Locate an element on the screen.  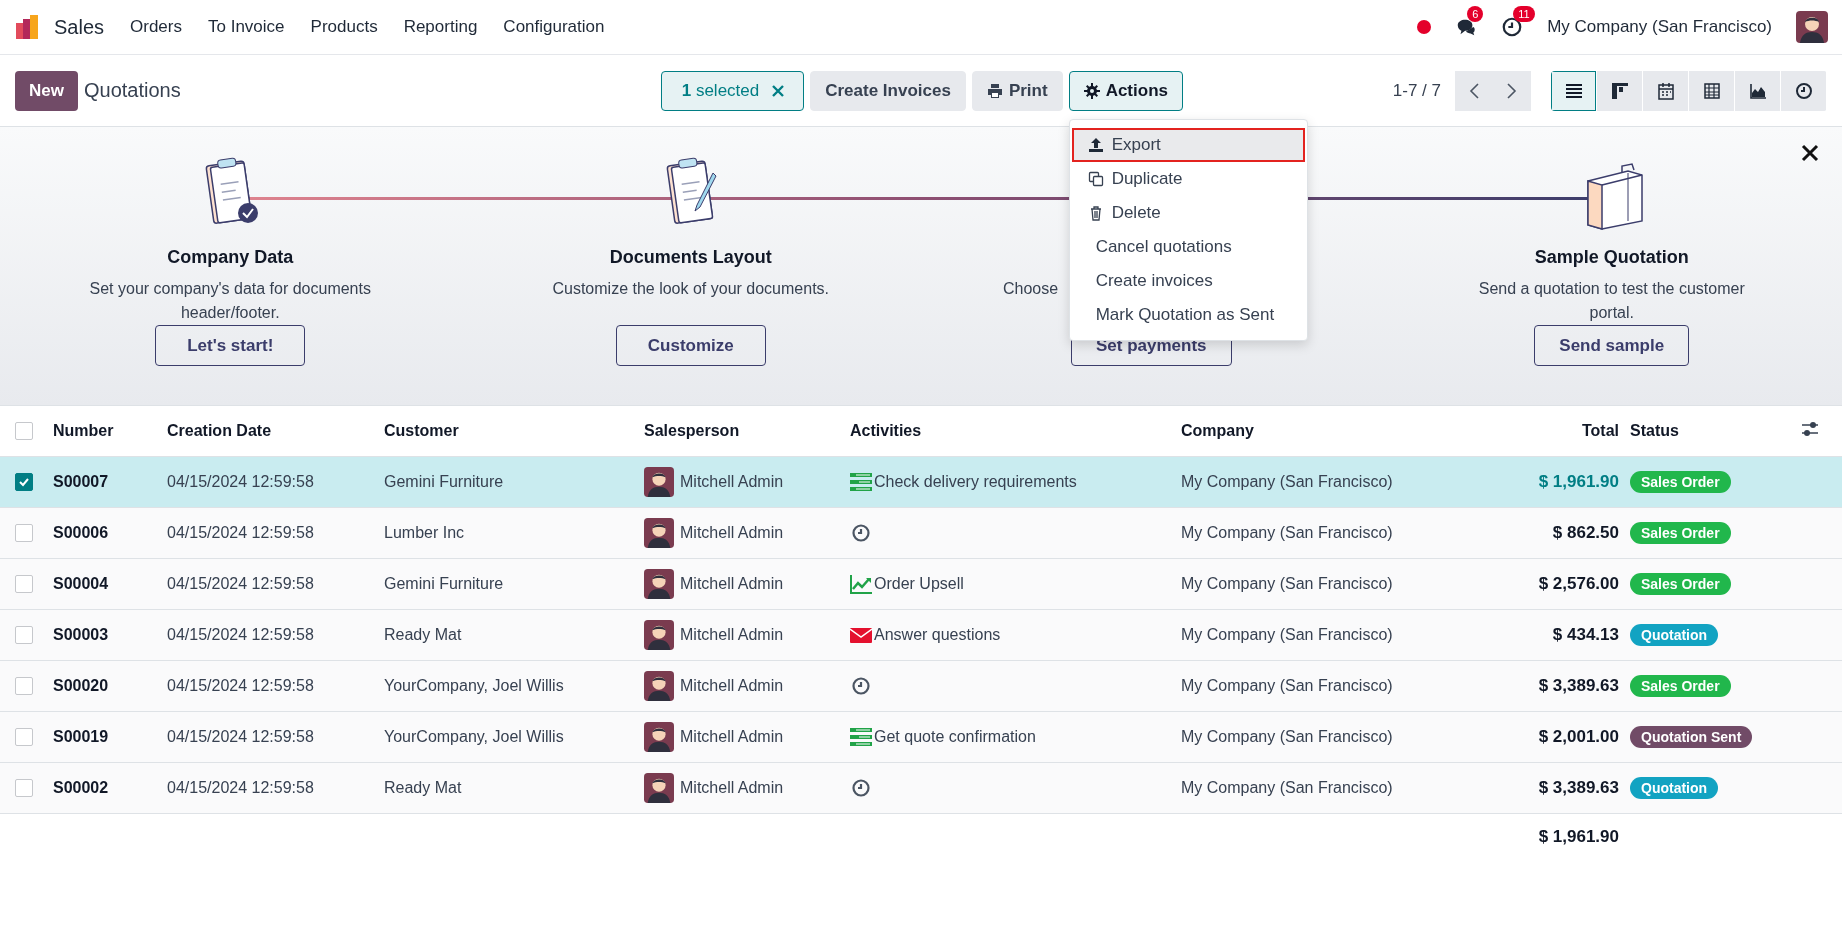
app-name: Sales is located at coordinates (79, 27).